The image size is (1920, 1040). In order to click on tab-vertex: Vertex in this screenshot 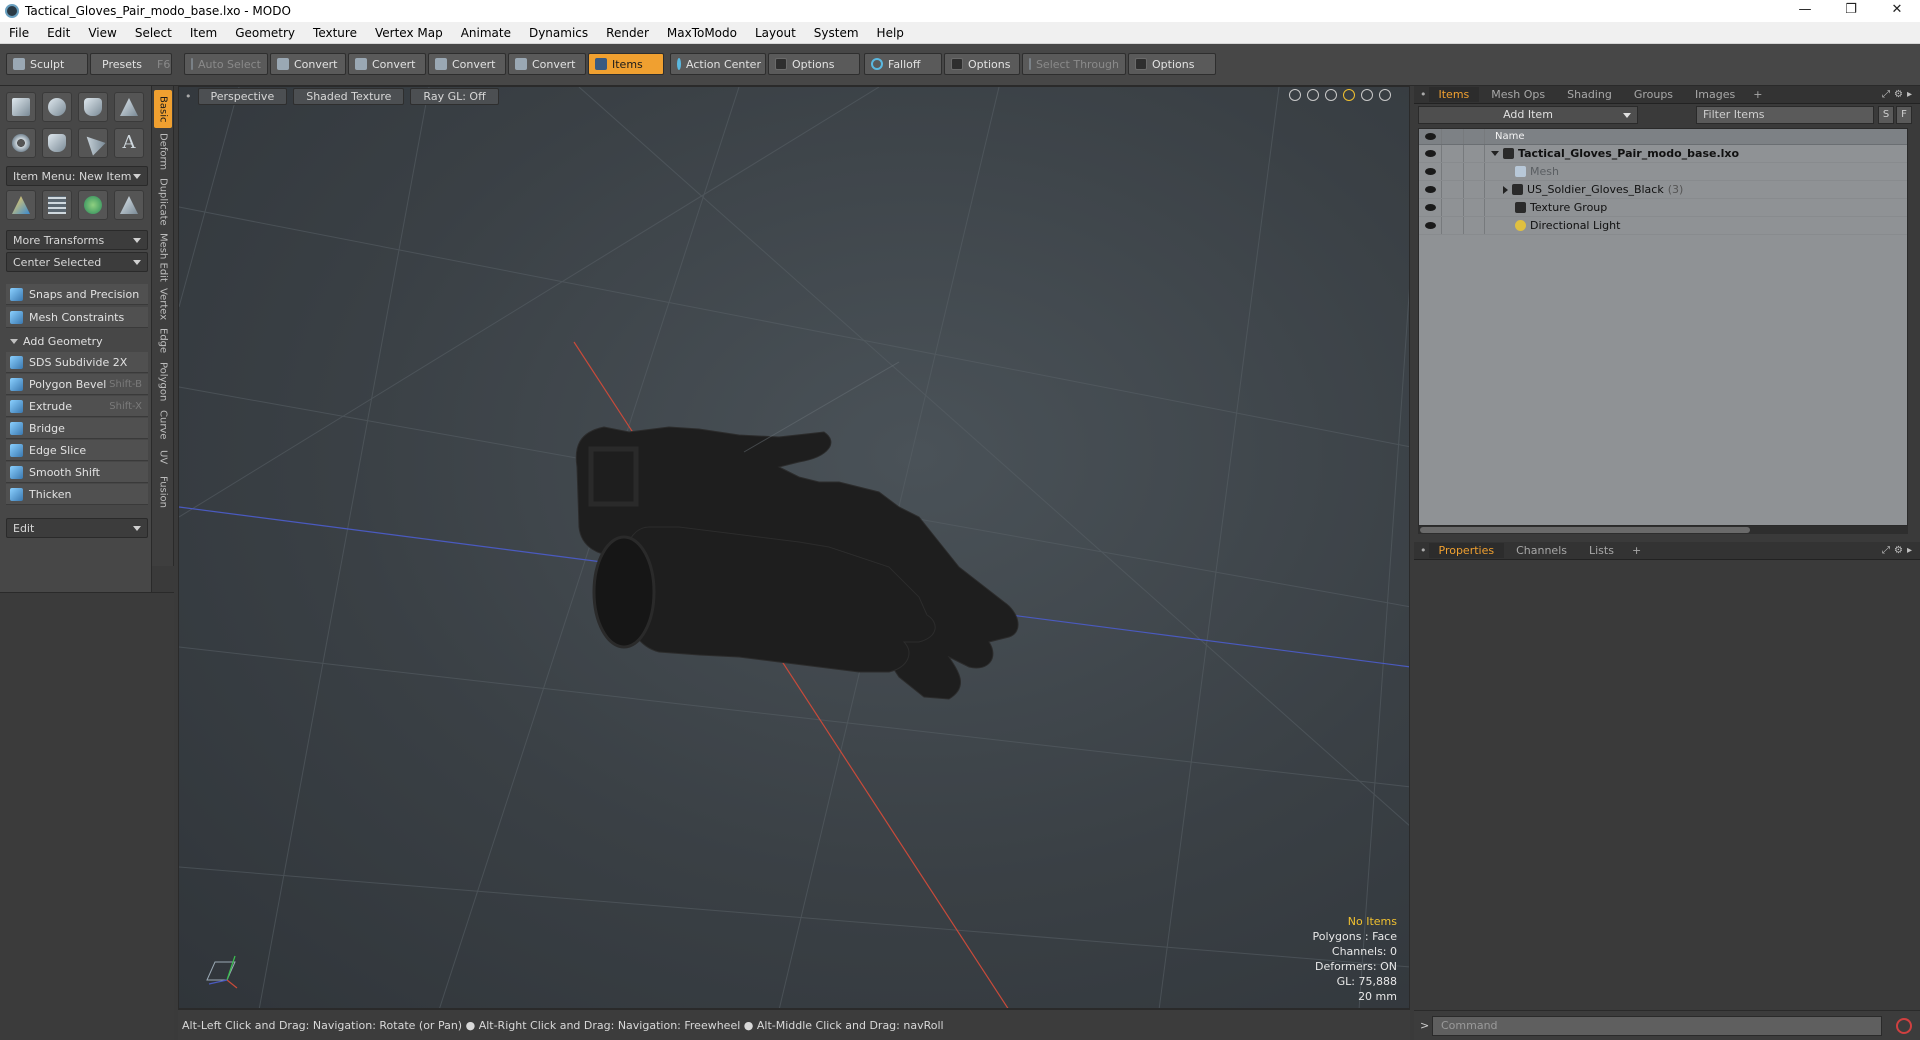, I will do `click(163, 304)`.